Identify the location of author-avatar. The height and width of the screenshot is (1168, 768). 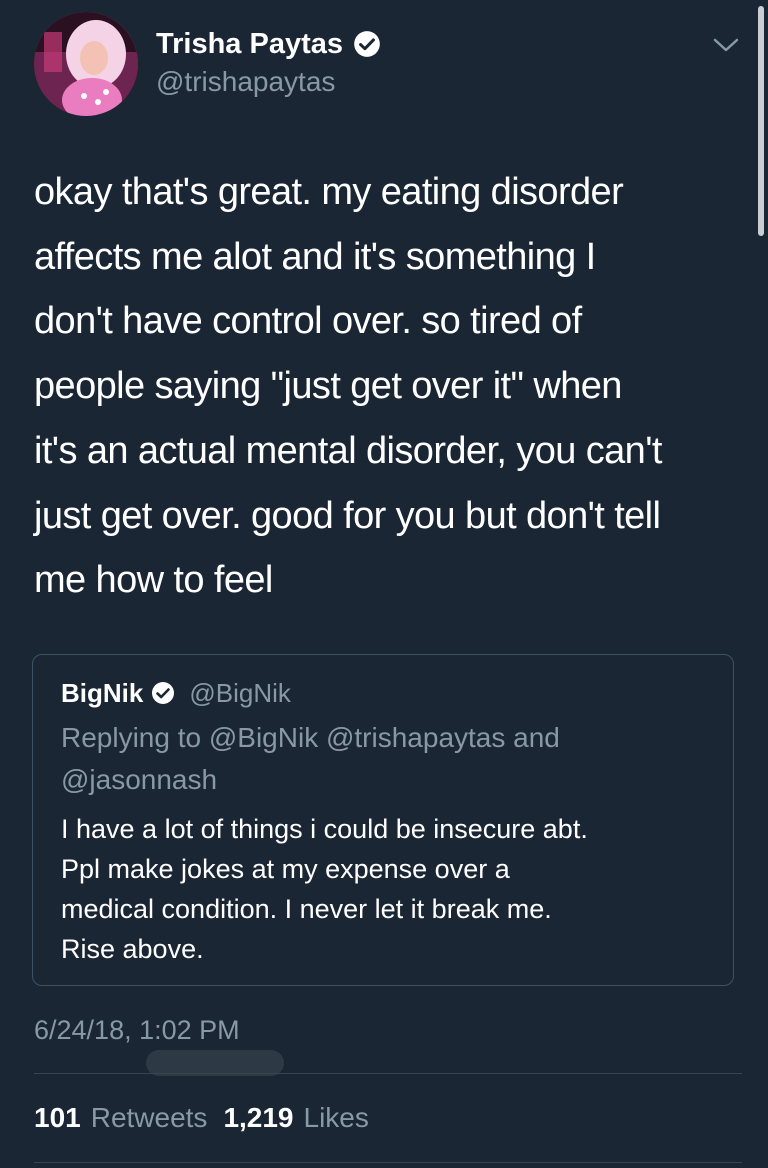
(86, 64).